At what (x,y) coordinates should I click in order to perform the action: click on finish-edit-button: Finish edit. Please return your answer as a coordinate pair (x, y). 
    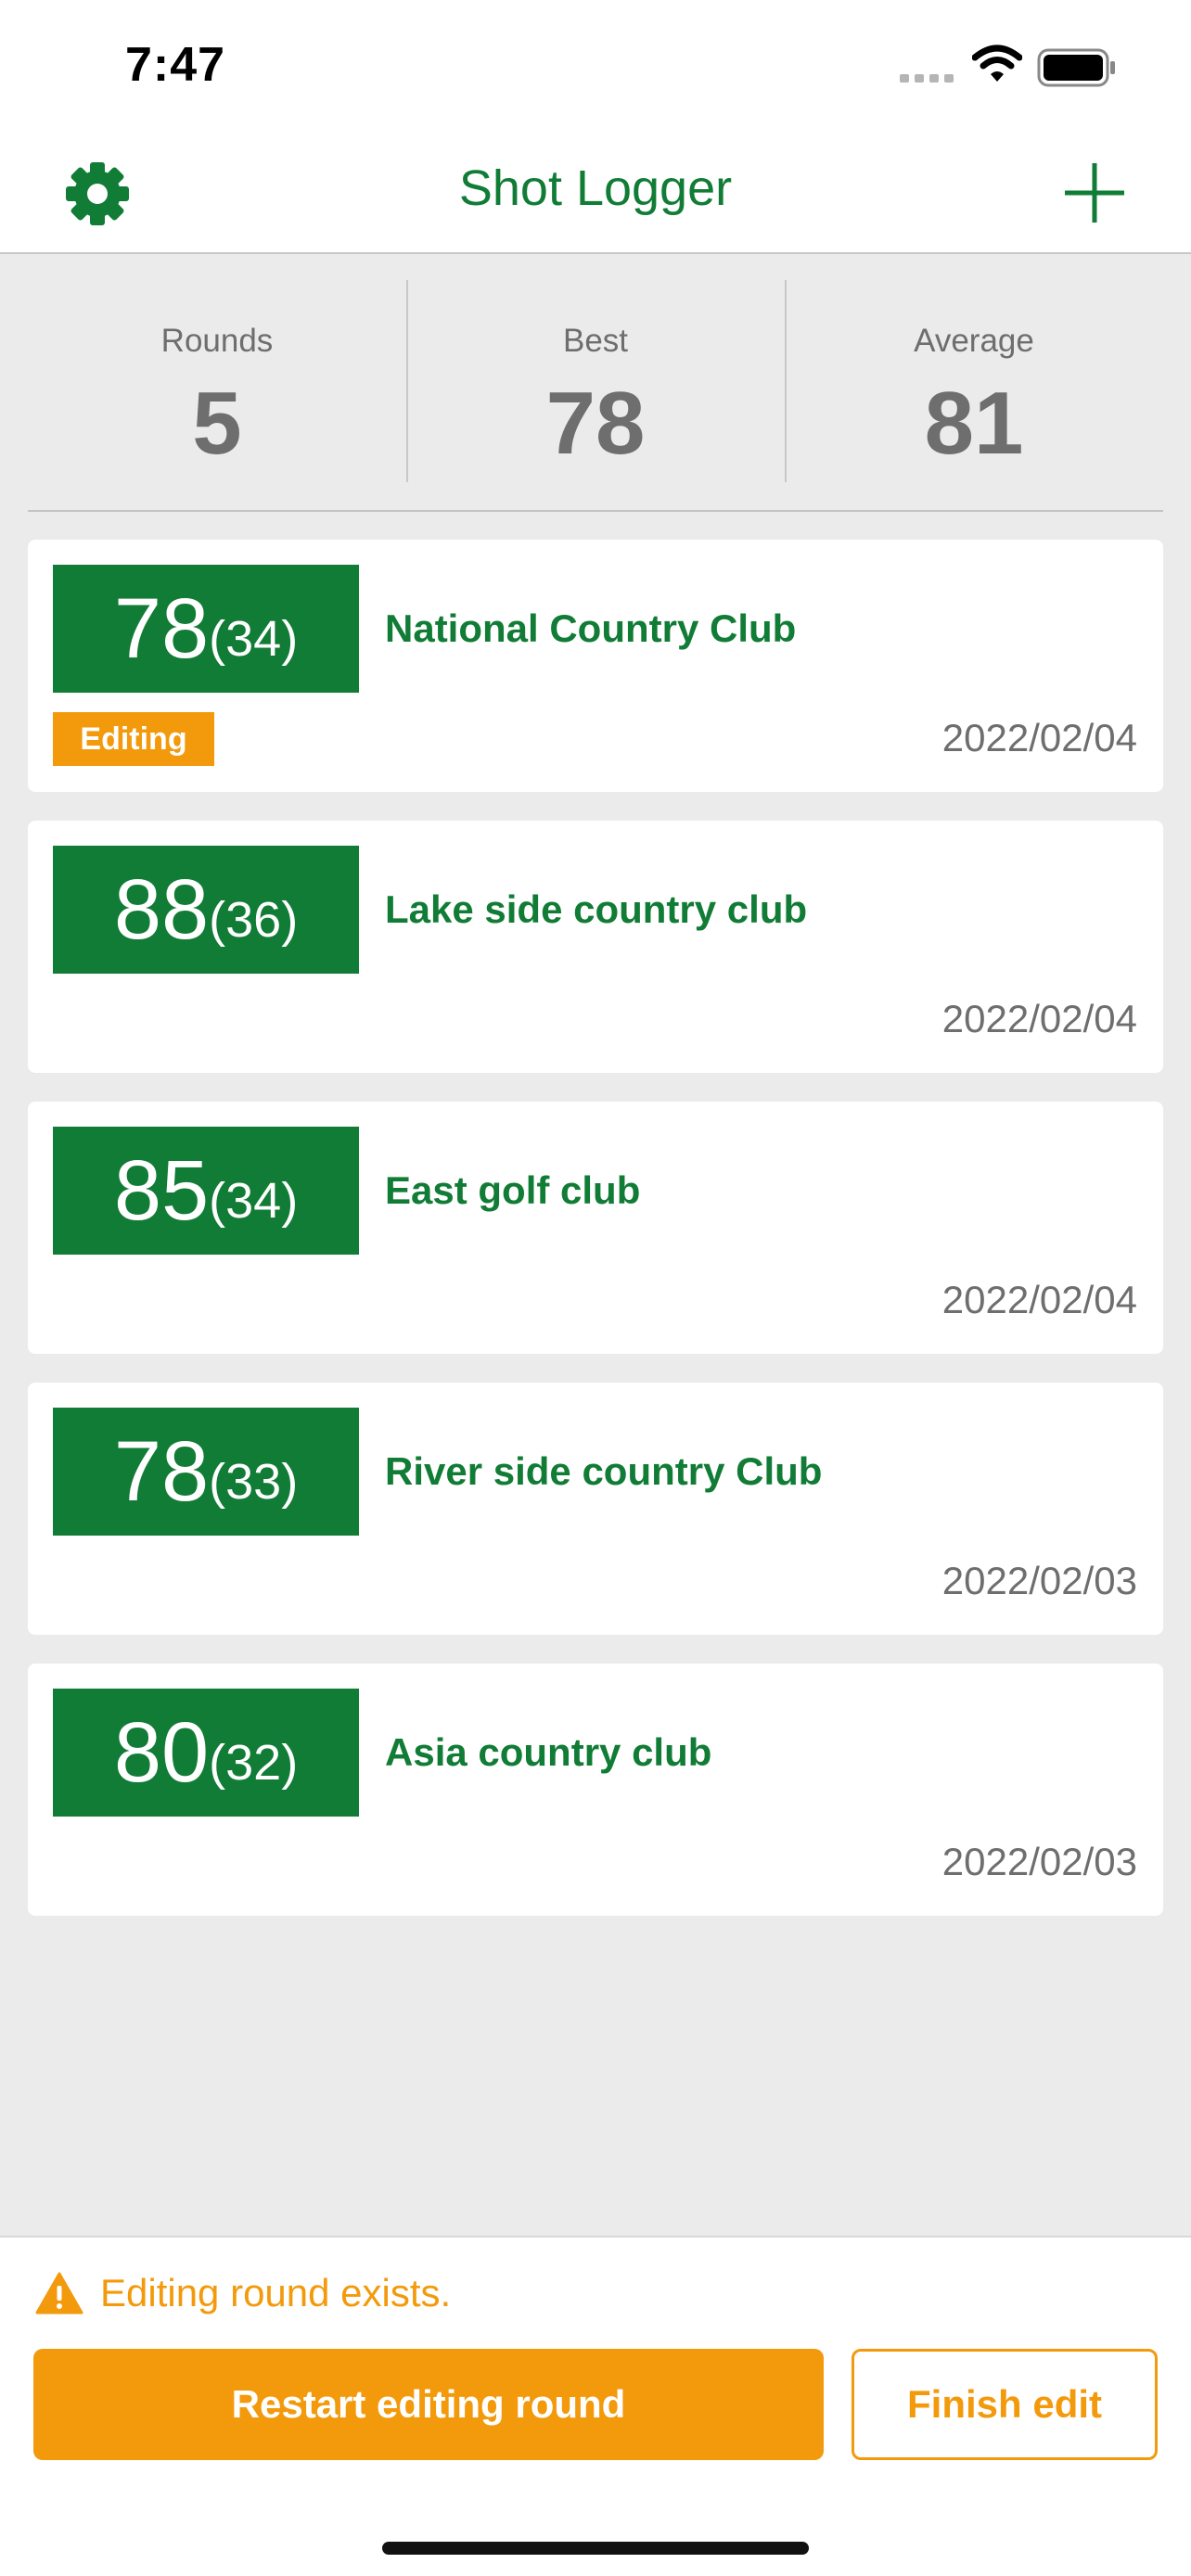
    Looking at the image, I should click on (1005, 2405).